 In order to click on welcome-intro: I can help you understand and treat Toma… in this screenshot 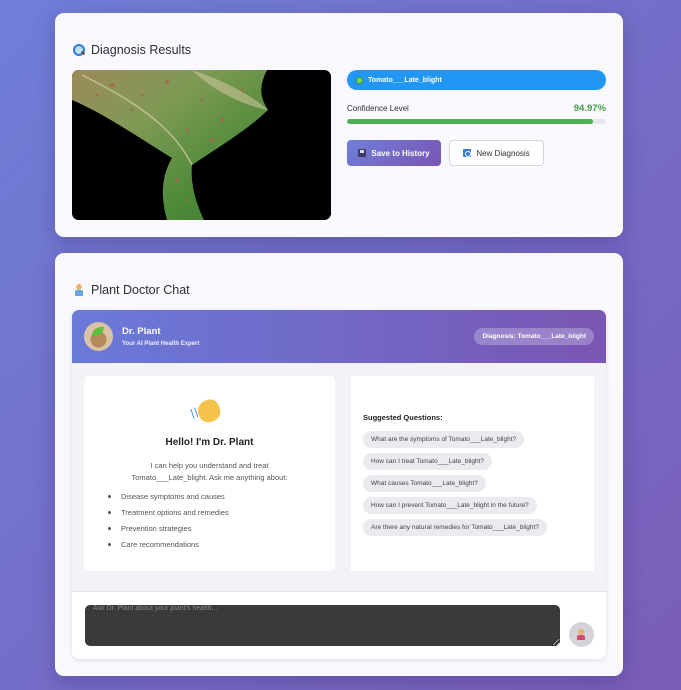, I will do `click(209, 471)`.